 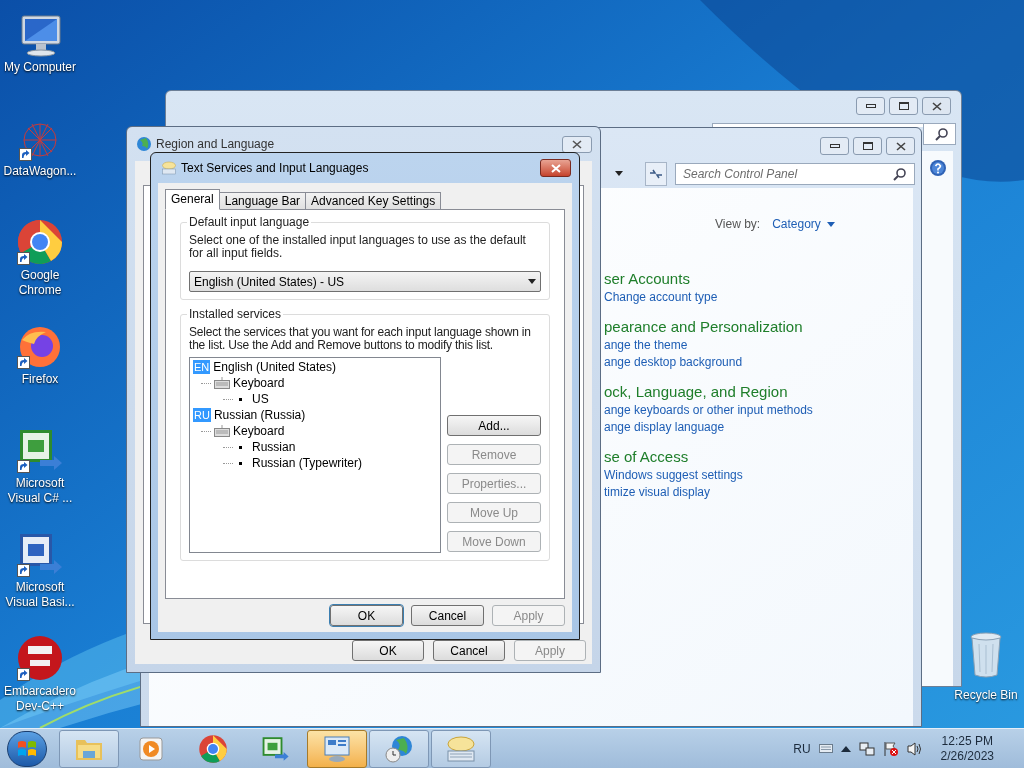 What do you see at coordinates (845, 748) in the screenshot?
I see `up-arrow-icon` at bounding box center [845, 748].